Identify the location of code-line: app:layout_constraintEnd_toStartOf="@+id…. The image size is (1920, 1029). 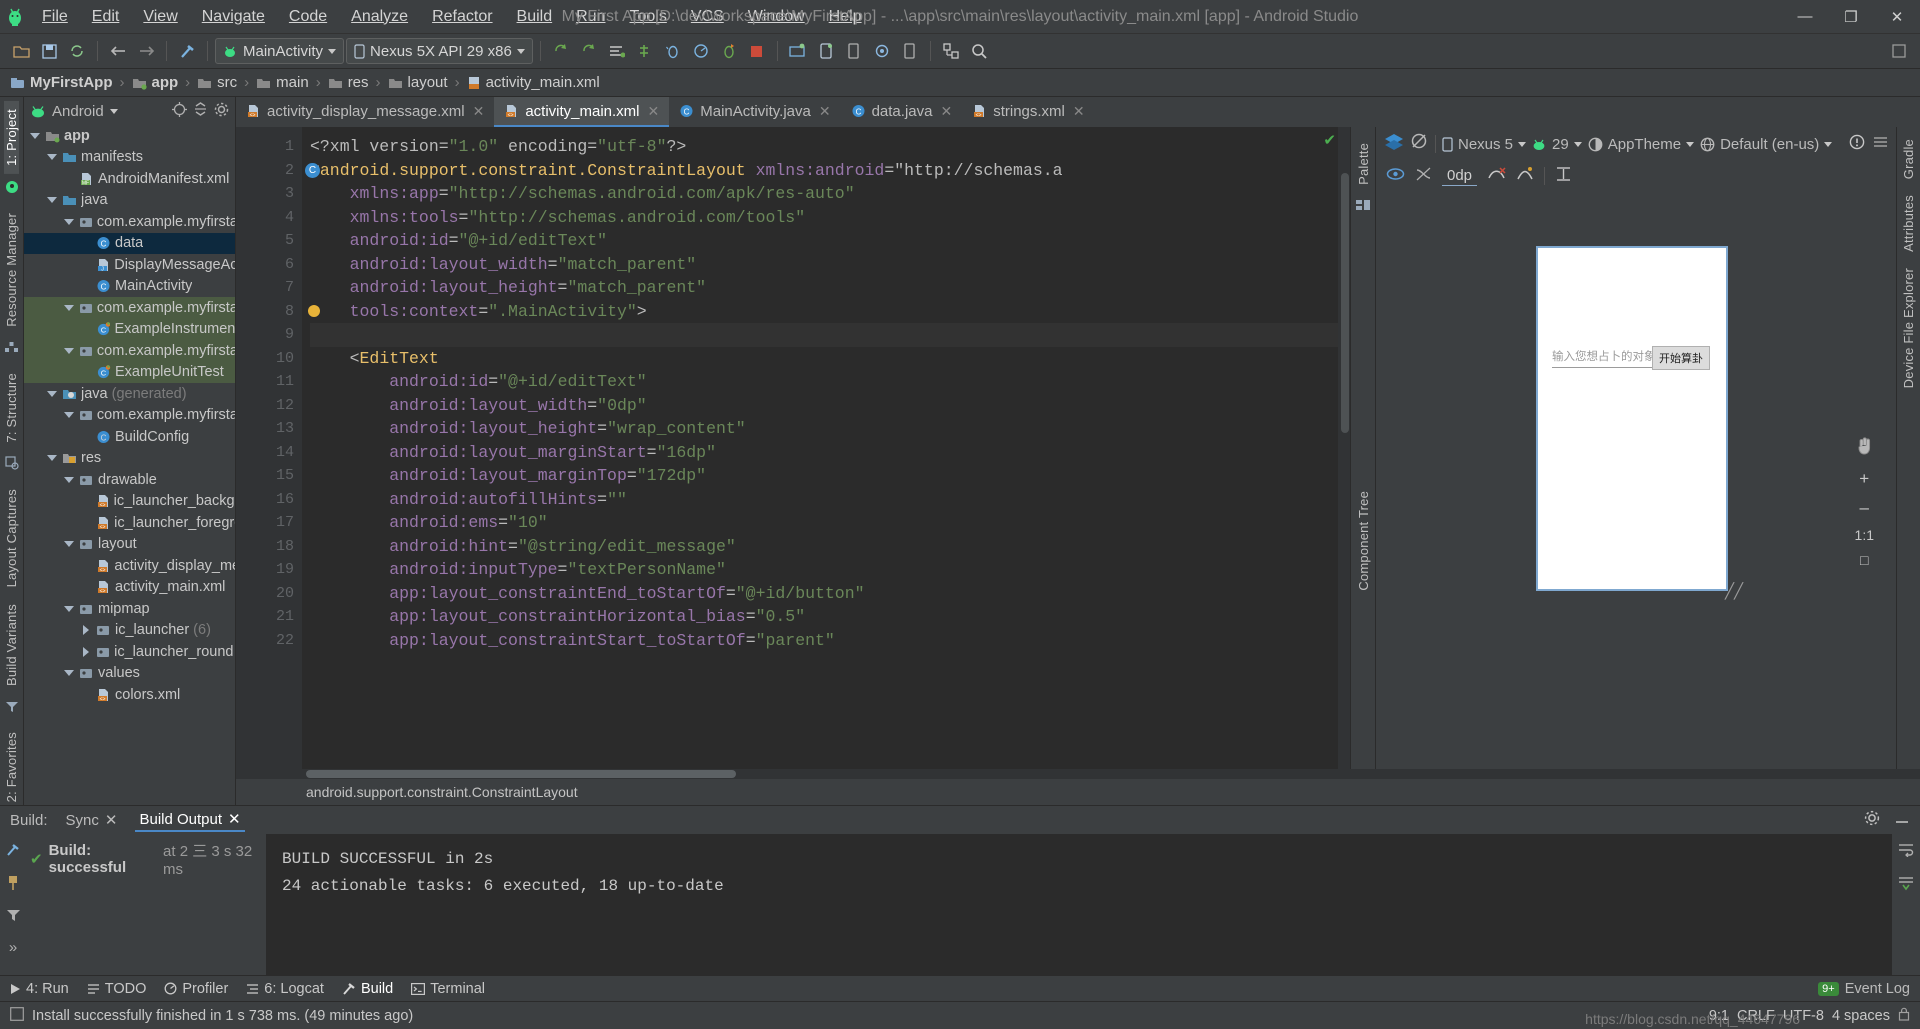
(830, 594).